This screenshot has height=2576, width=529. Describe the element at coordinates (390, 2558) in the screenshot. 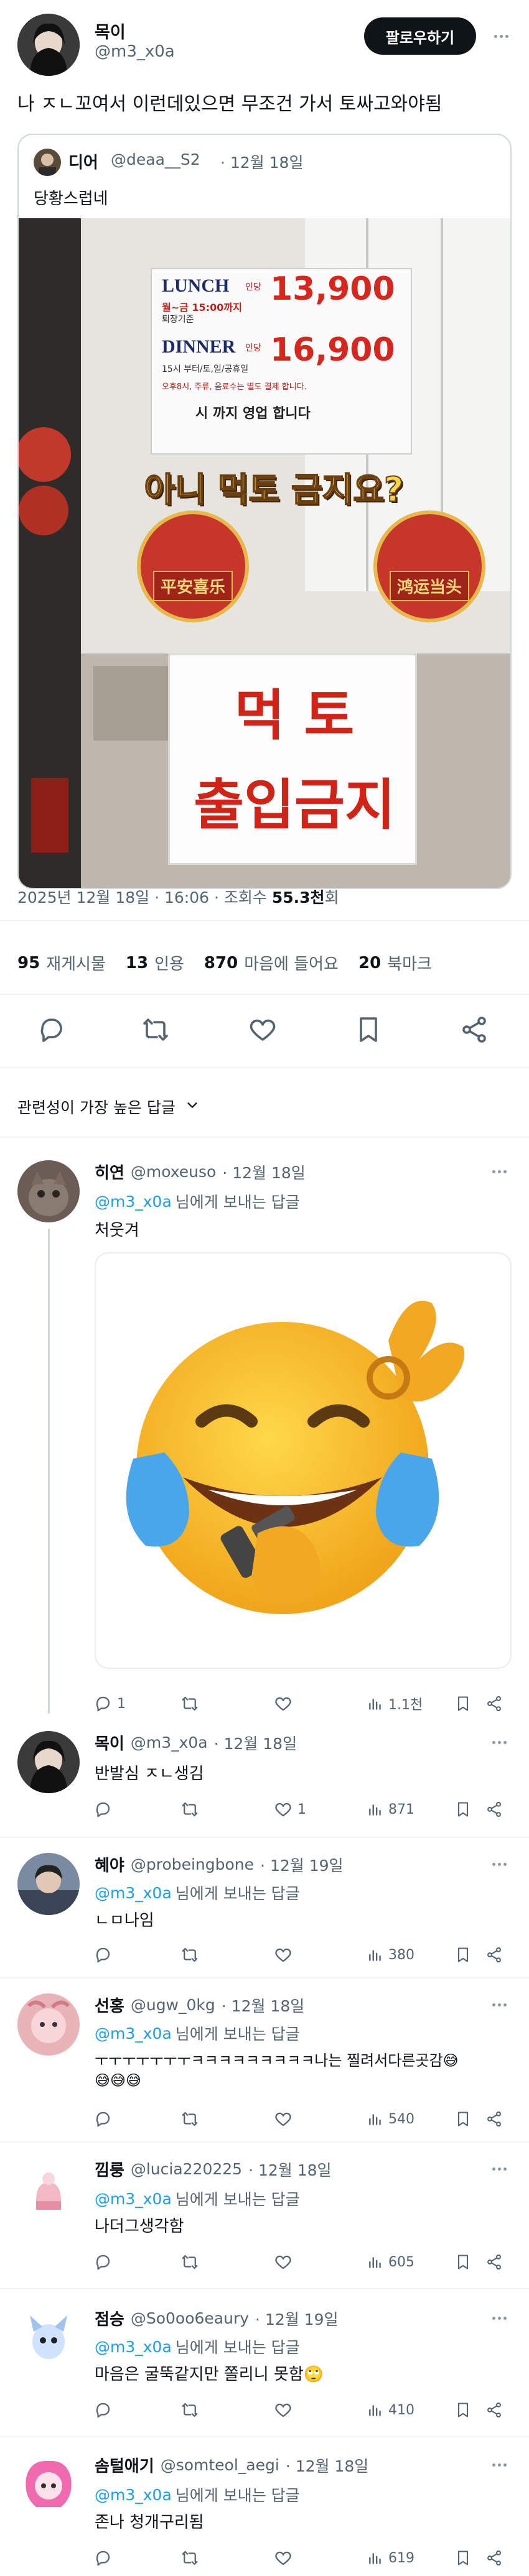

I see `views-icon: 619` at that location.